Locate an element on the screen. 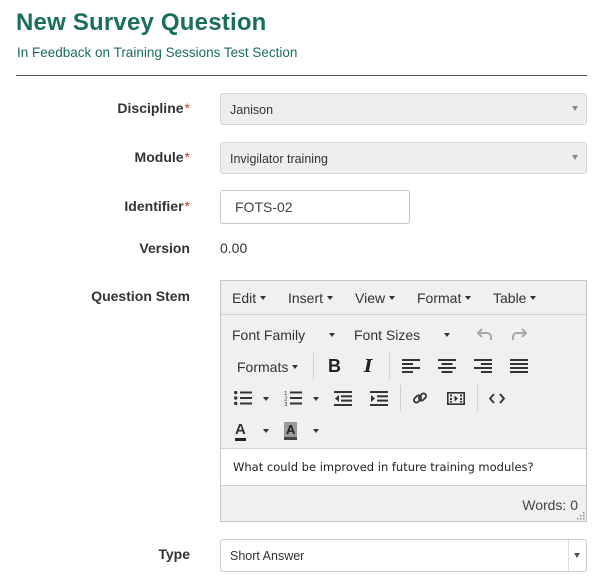  menu-edit: Edit is located at coordinates (249, 298).